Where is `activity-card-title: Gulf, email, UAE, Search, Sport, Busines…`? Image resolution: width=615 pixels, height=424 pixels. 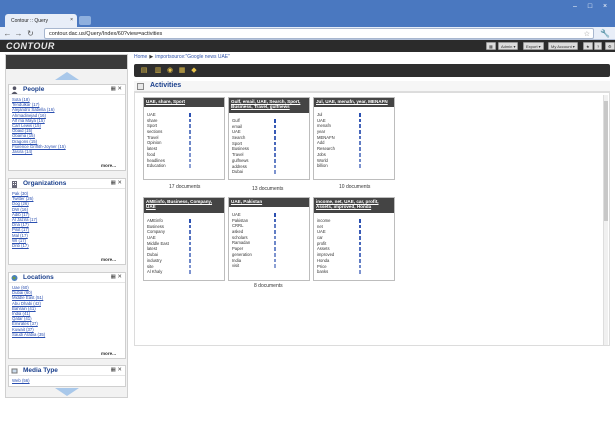
activity-card-title: Gulf, email, UAE, Search, Sport, Busines… is located at coordinates (269, 105).